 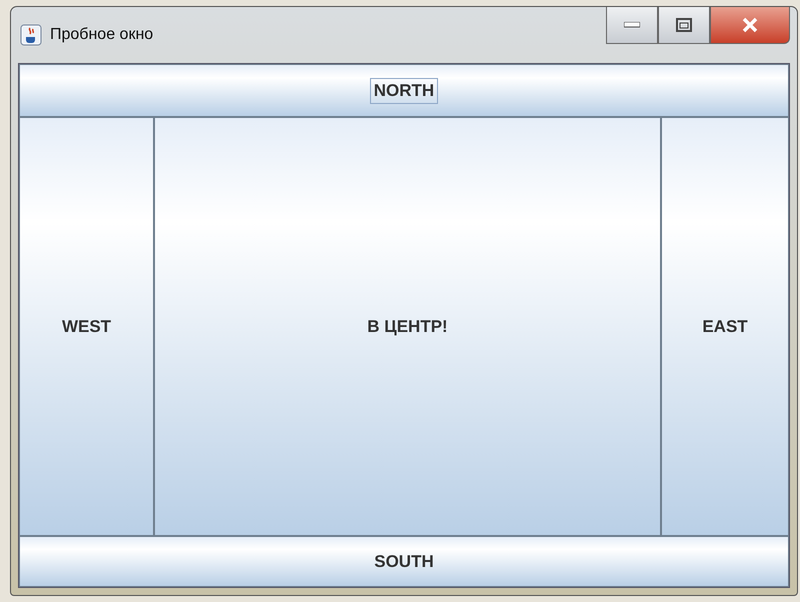 What do you see at coordinates (725, 326) in the screenshot?
I see `east-button: EAST` at bounding box center [725, 326].